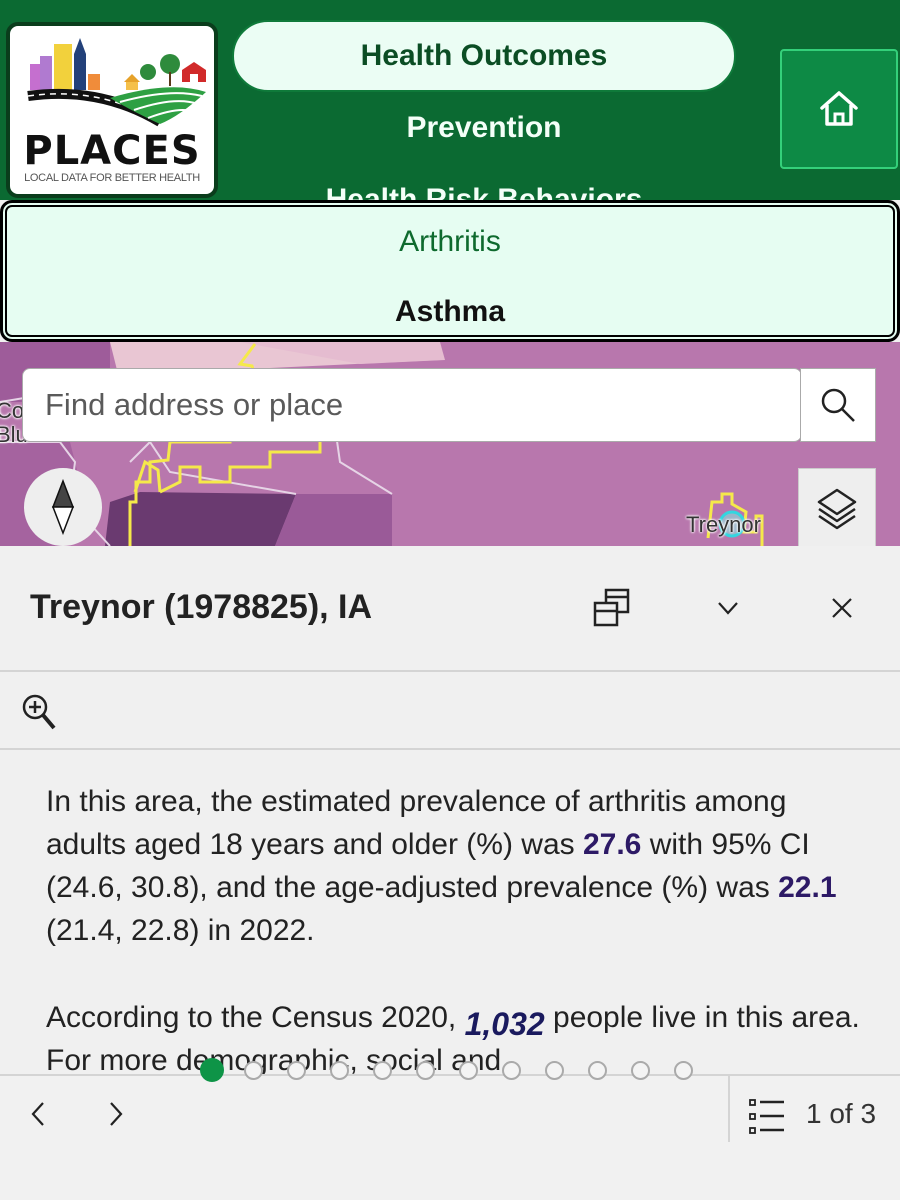 The image size is (900, 1200). I want to click on search-box, so click(412, 405).